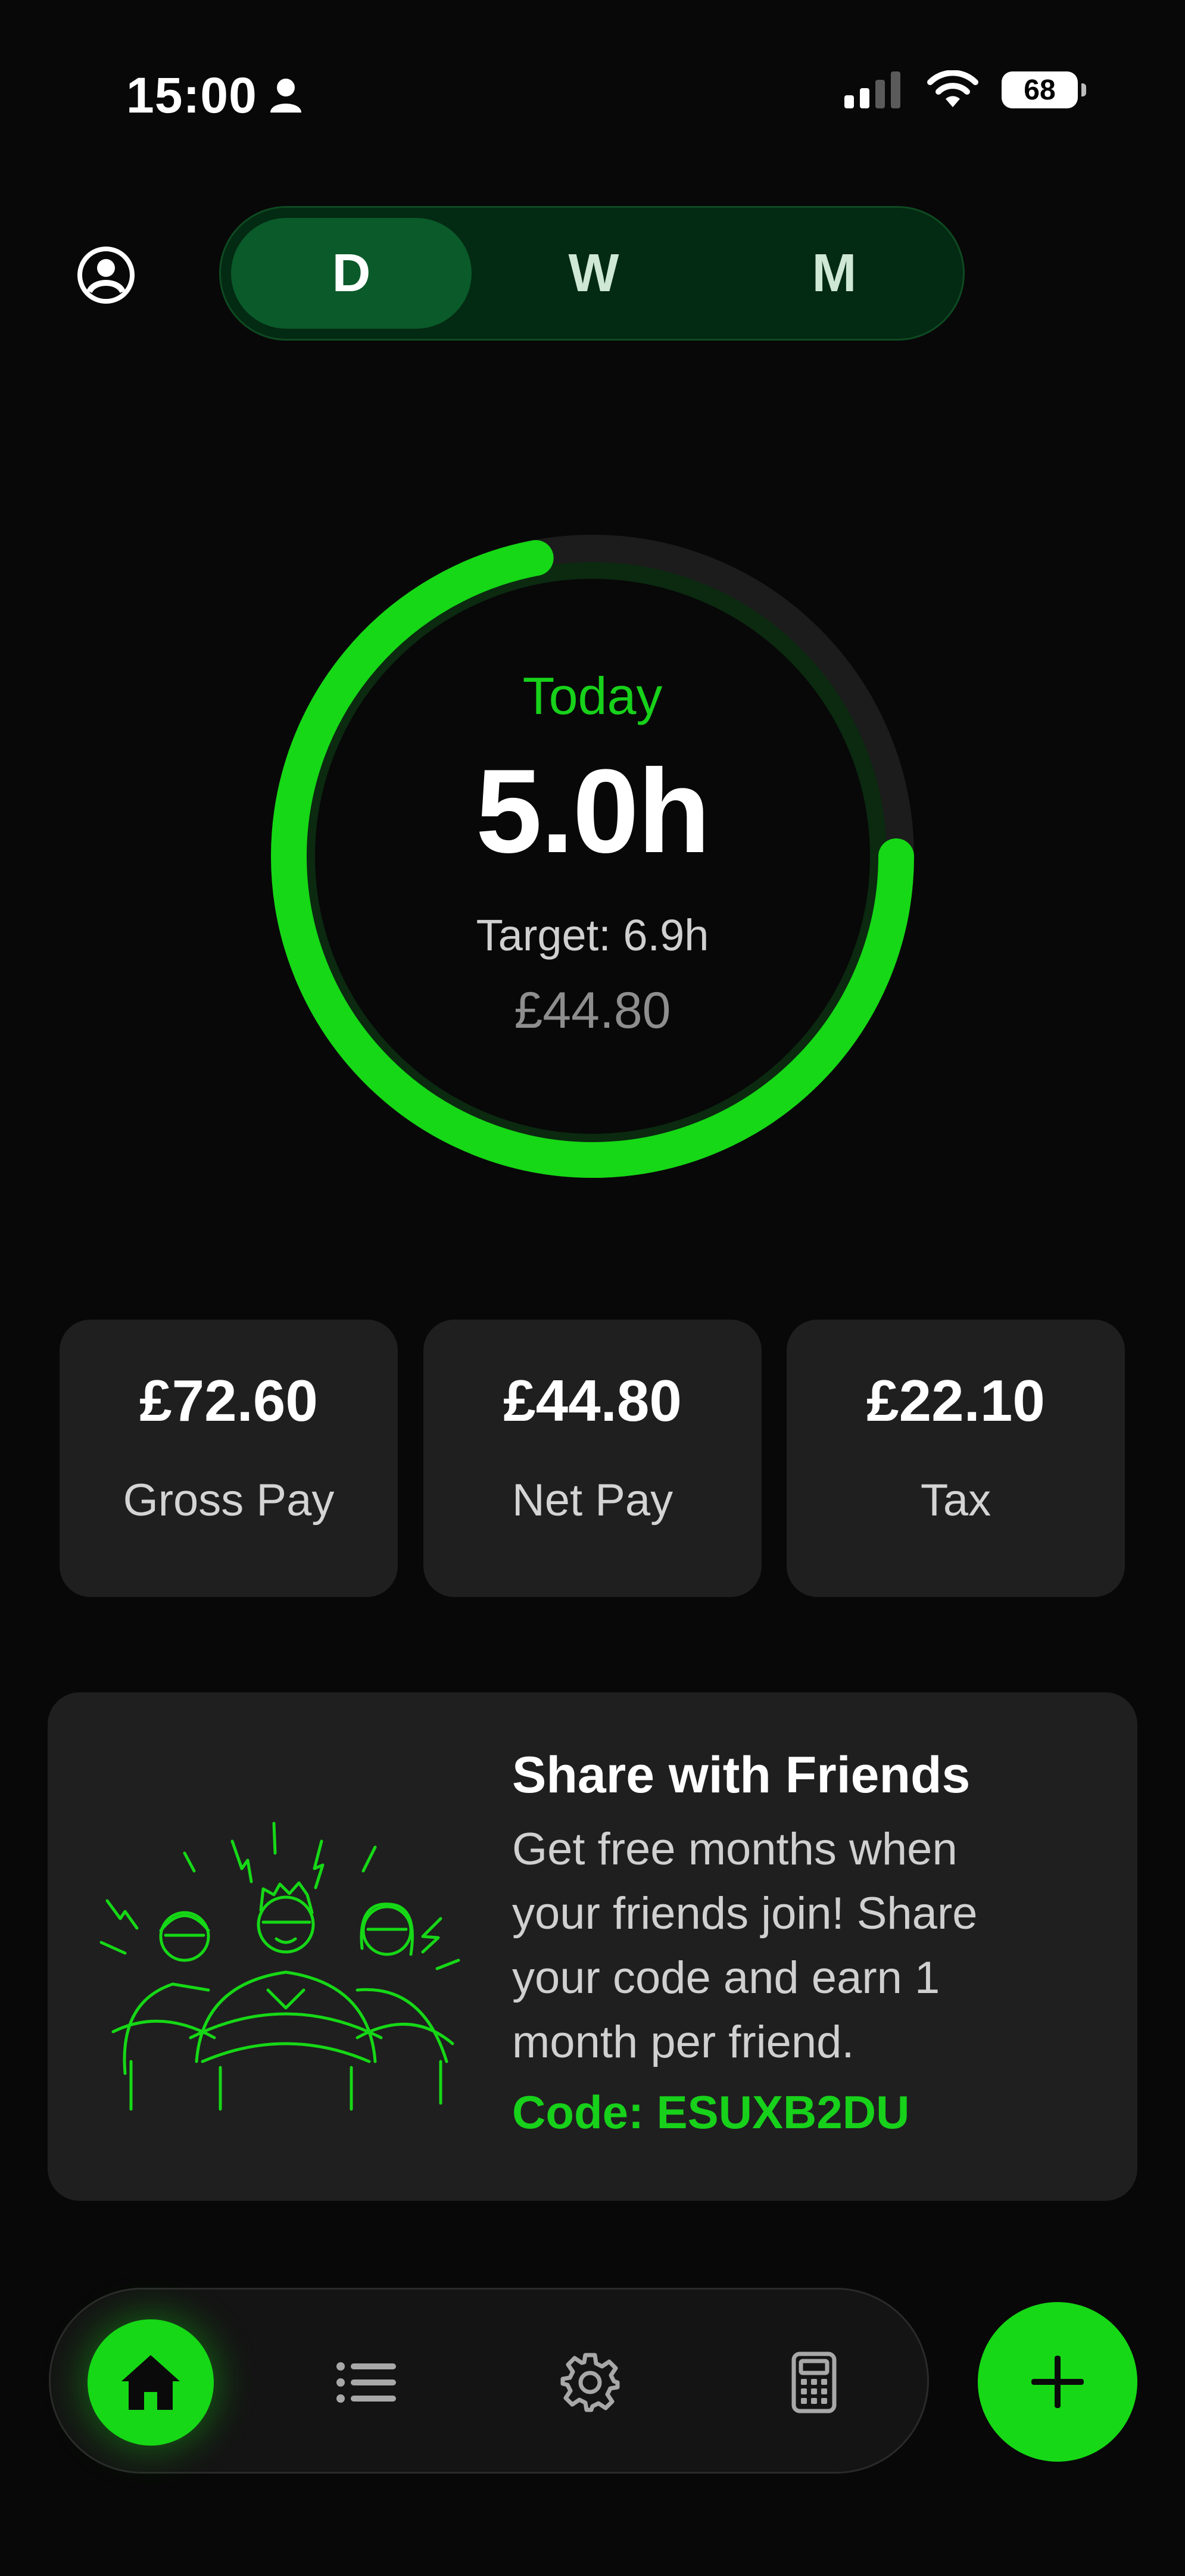 This screenshot has width=1185, height=2576. I want to click on bottom-navigation, so click(489, 2381).